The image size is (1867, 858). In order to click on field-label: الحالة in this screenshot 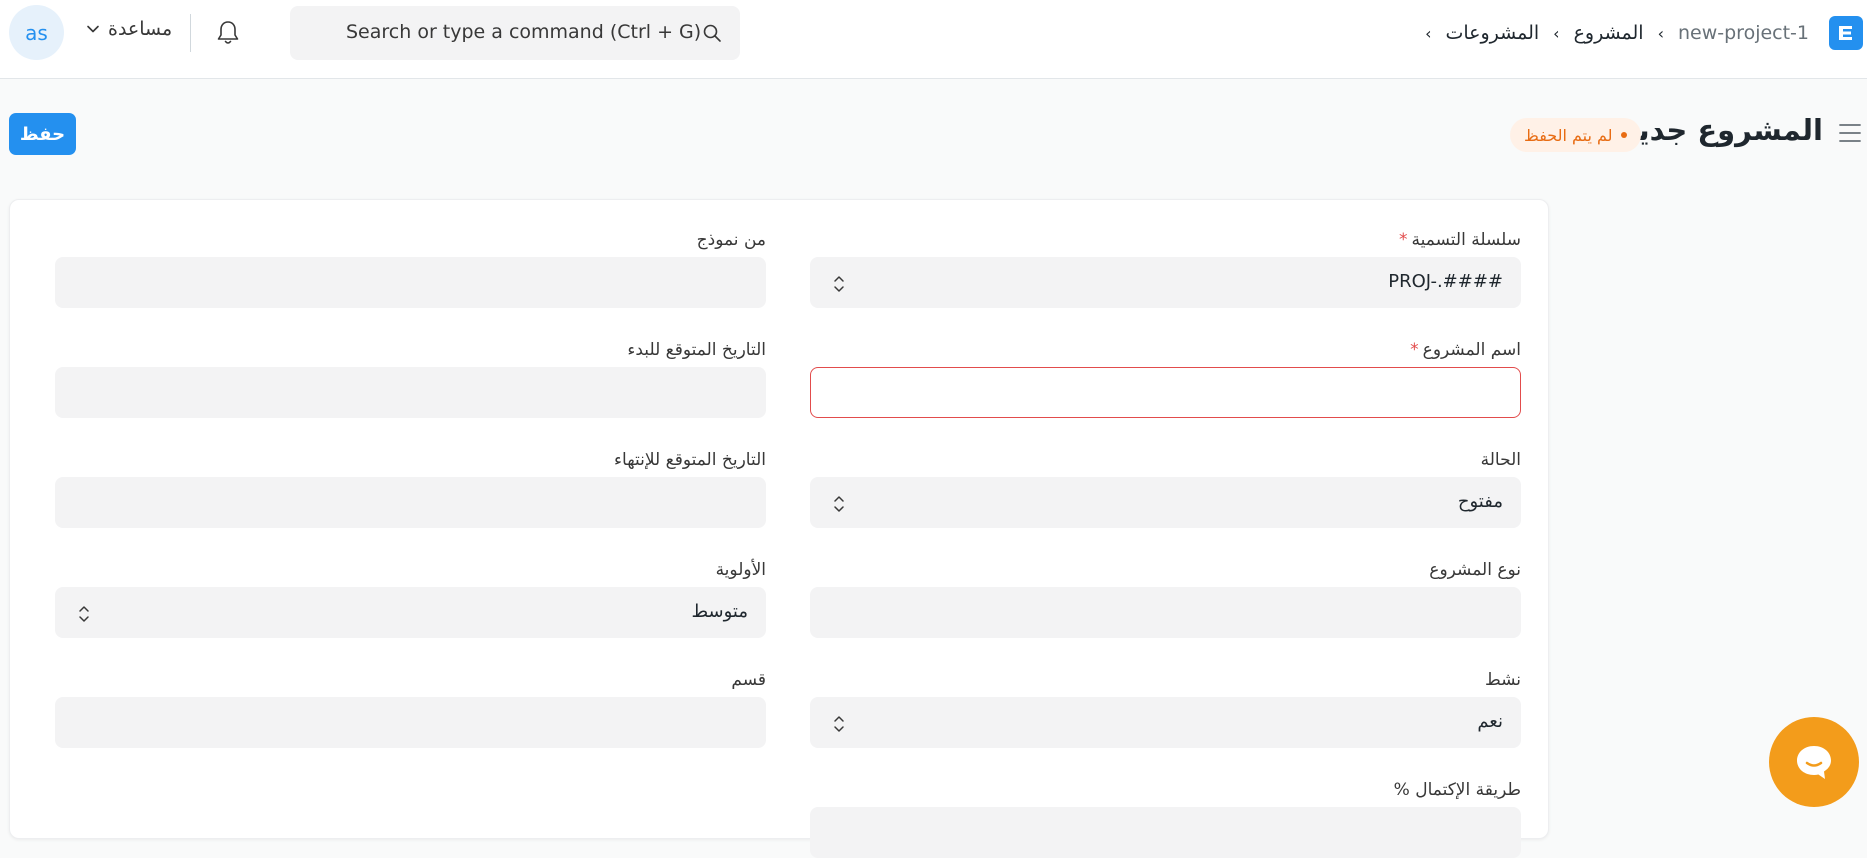, I will do `click(1500, 460)`.